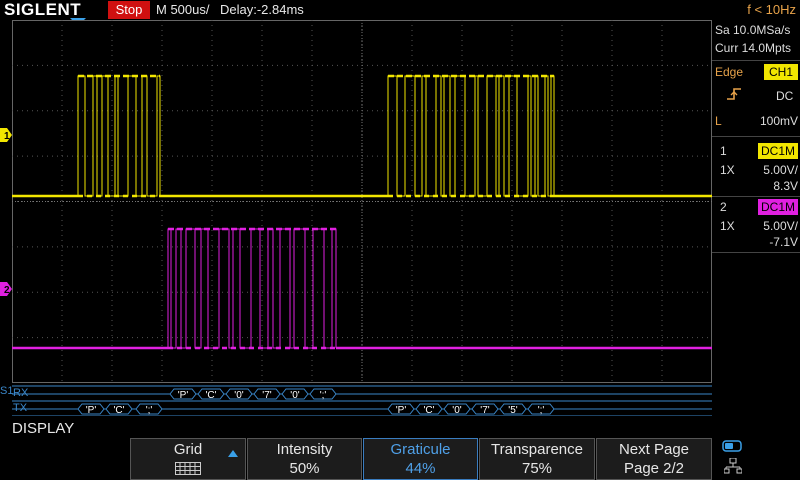 The image size is (800, 480). What do you see at coordinates (654, 459) in the screenshot?
I see `next-page-softkey: Next Page Page 2/2` at bounding box center [654, 459].